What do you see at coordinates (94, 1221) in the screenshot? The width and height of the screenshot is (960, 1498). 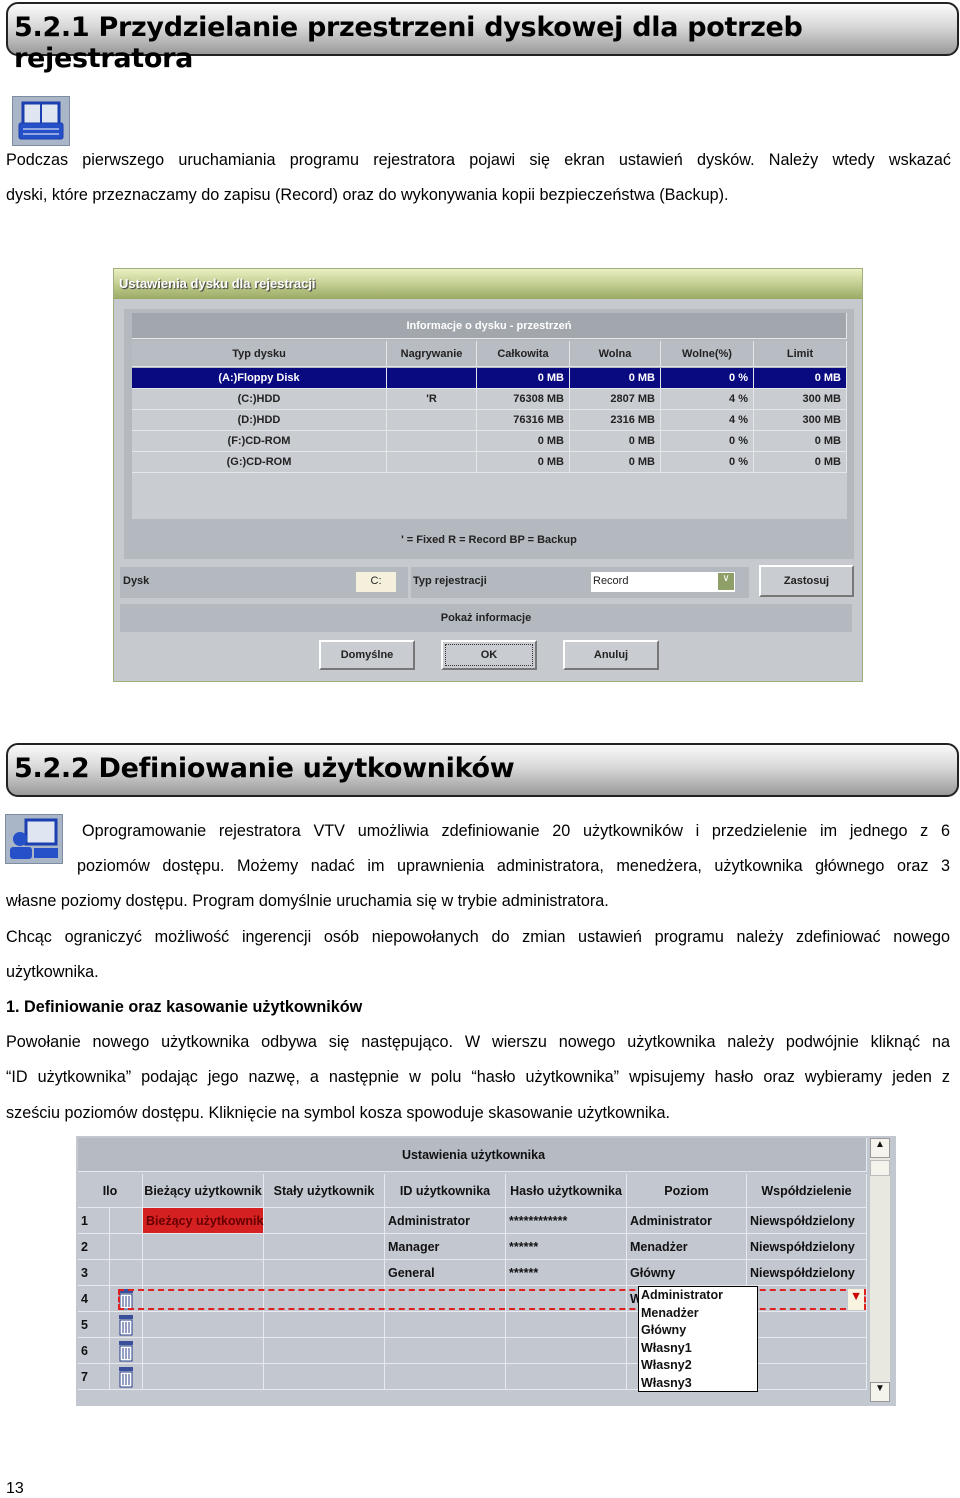 I see `table-cell: 1` at bounding box center [94, 1221].